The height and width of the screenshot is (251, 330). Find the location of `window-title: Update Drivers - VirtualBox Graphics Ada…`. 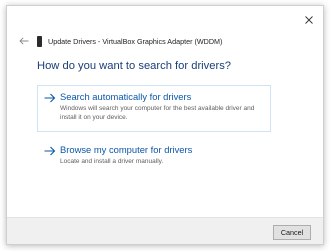

window-title: Update Drivers - VirtualBox Graphics Ada… is located at coordinates (135, 41).